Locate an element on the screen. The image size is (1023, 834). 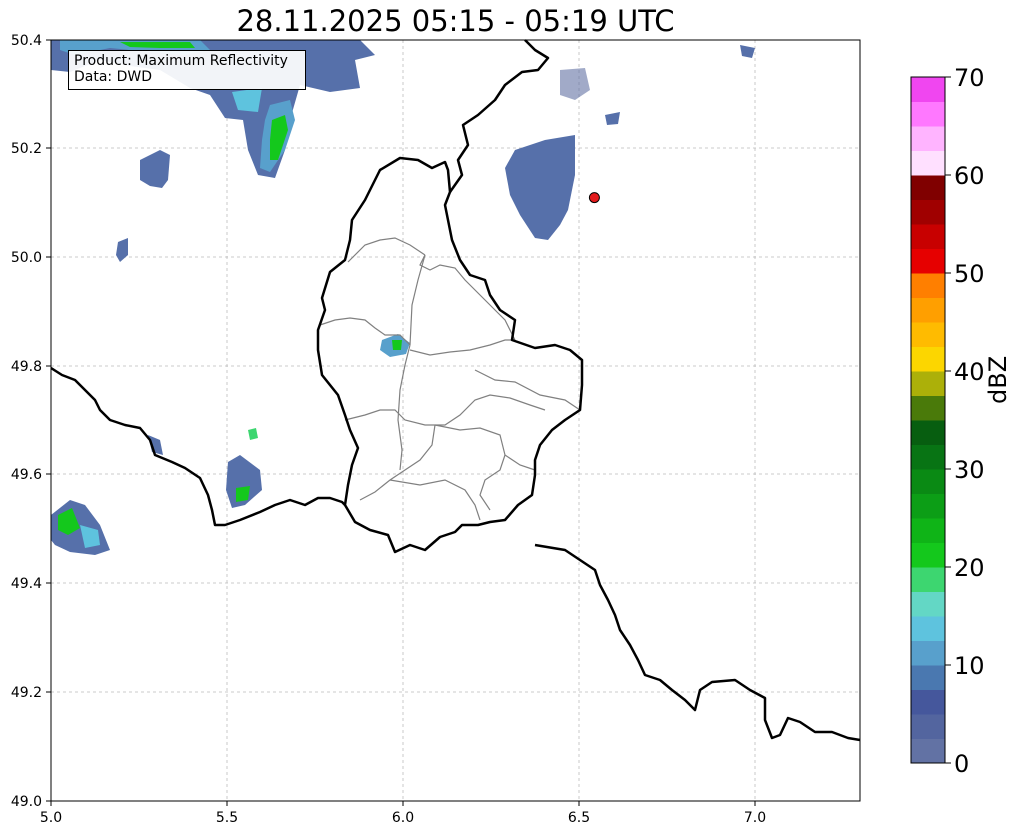
colorbar-tick-label: 20 is located at coordinates (969, 568).